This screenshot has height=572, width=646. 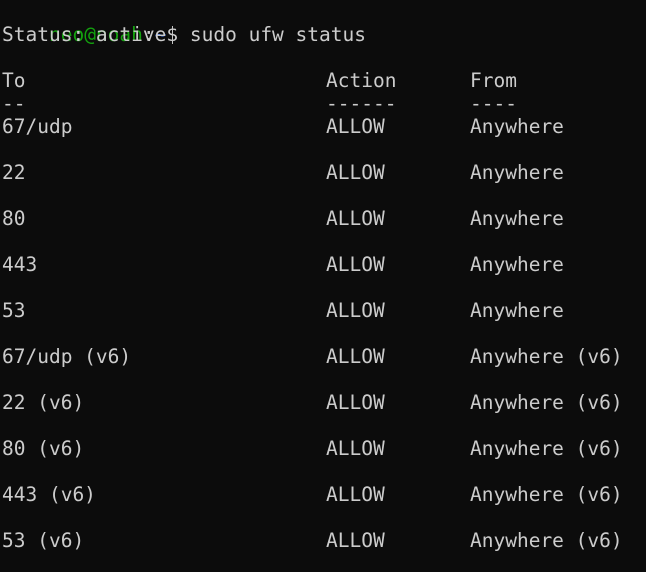 I want to click on table-row: 67/udp ALLOW Anywhere, so click(x=324, y=126).